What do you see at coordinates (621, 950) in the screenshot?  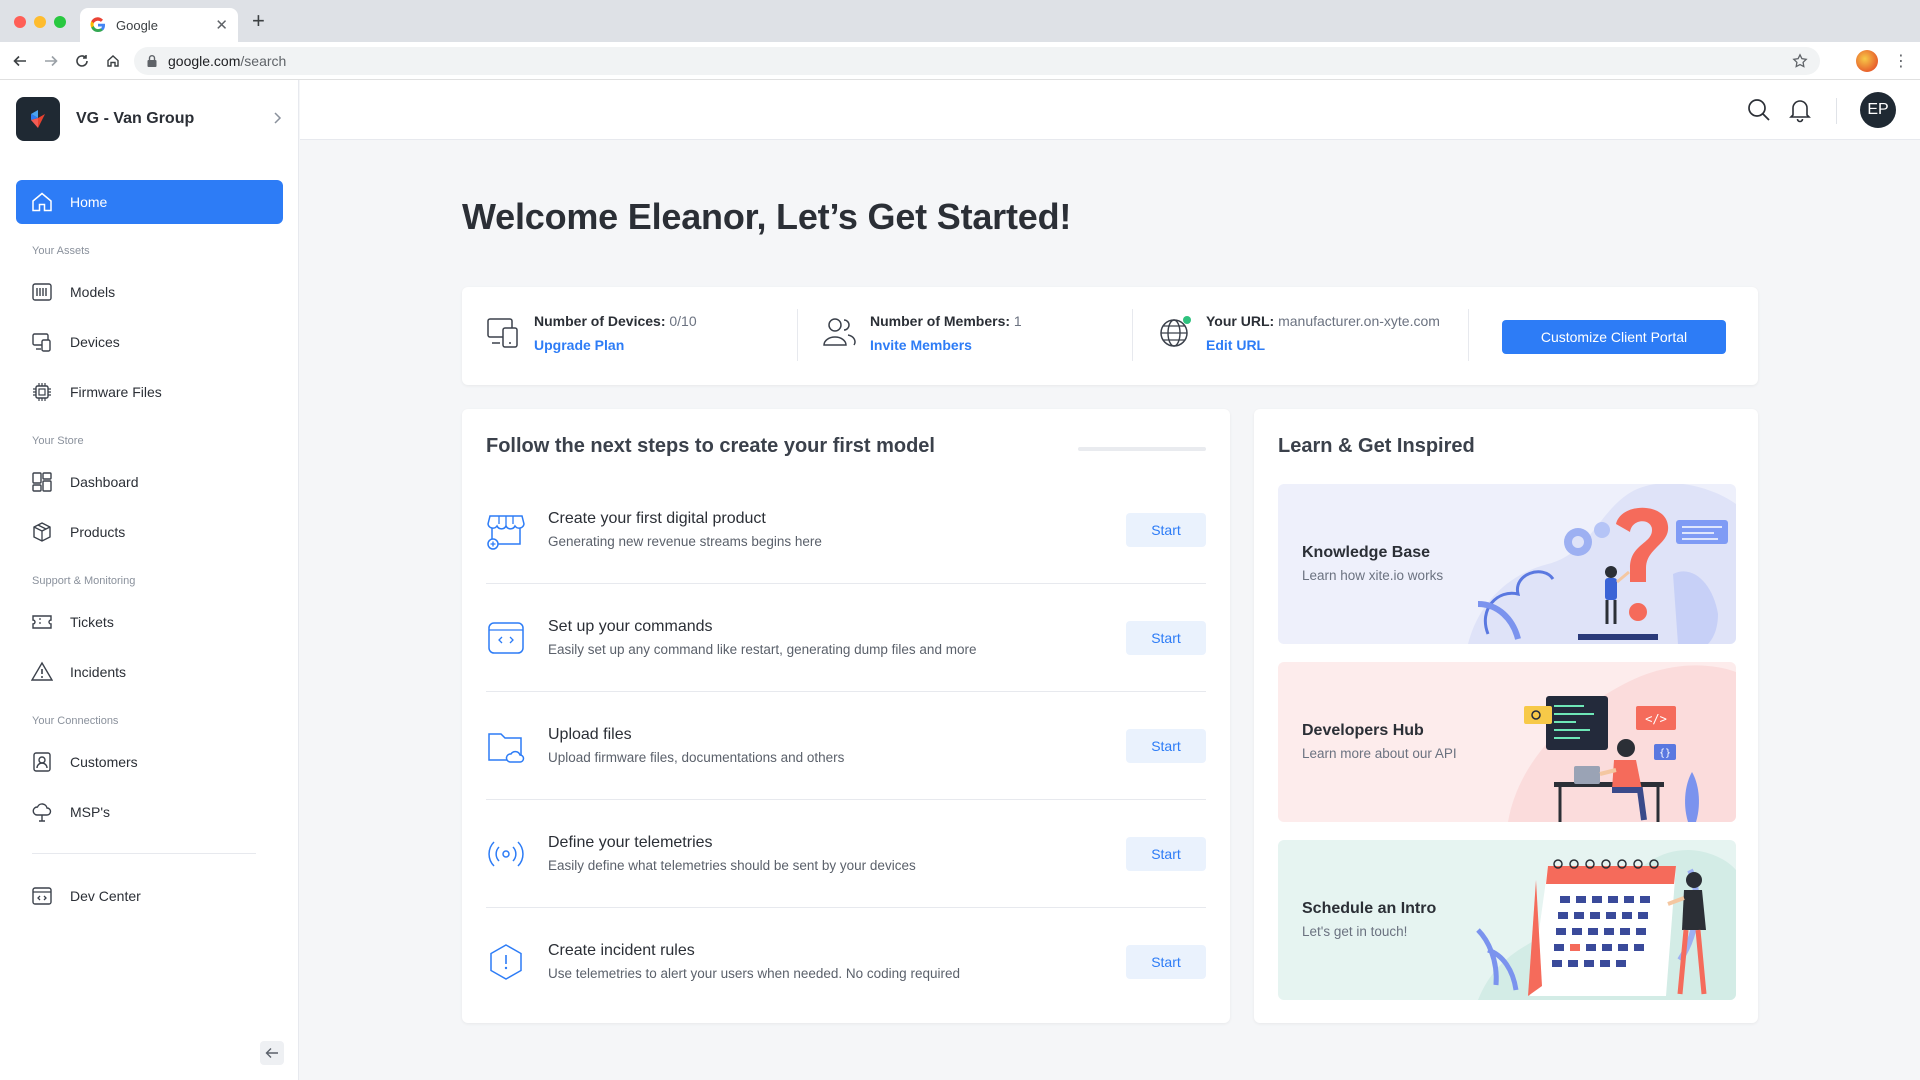 I see `step-title: Create incident rules` at bounding box center [621, 950].